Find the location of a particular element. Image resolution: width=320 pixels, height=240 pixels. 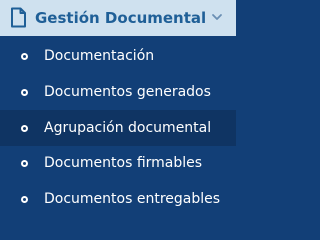

menu-item-label: Documentos generados is located at coordinates (127, 92).